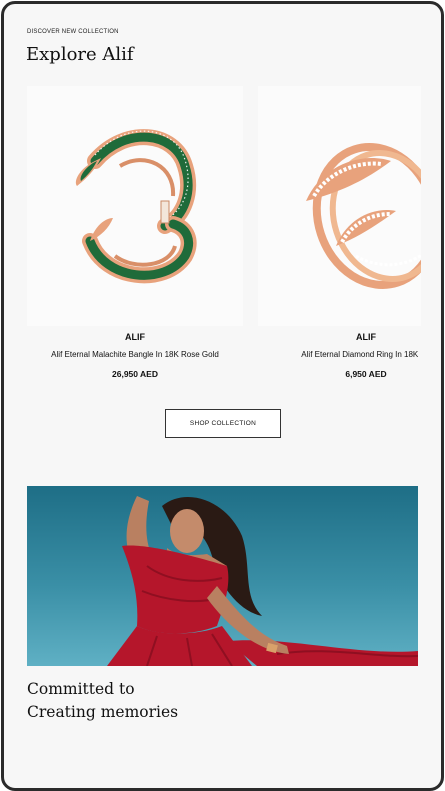  What do you see at coordinates (103, 712) in the screenshot?
I see `hero-title-line-2: Creating memories` at bounding box center [103, 712].